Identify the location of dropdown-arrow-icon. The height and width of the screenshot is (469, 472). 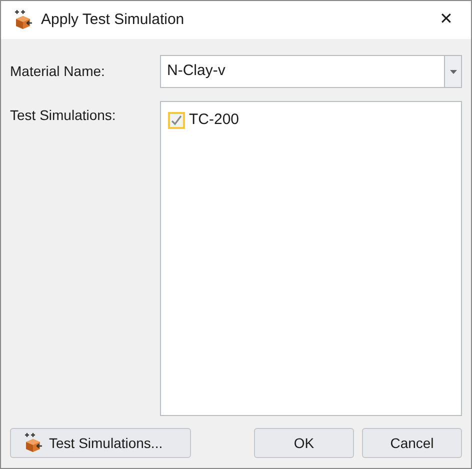
(453, 72).